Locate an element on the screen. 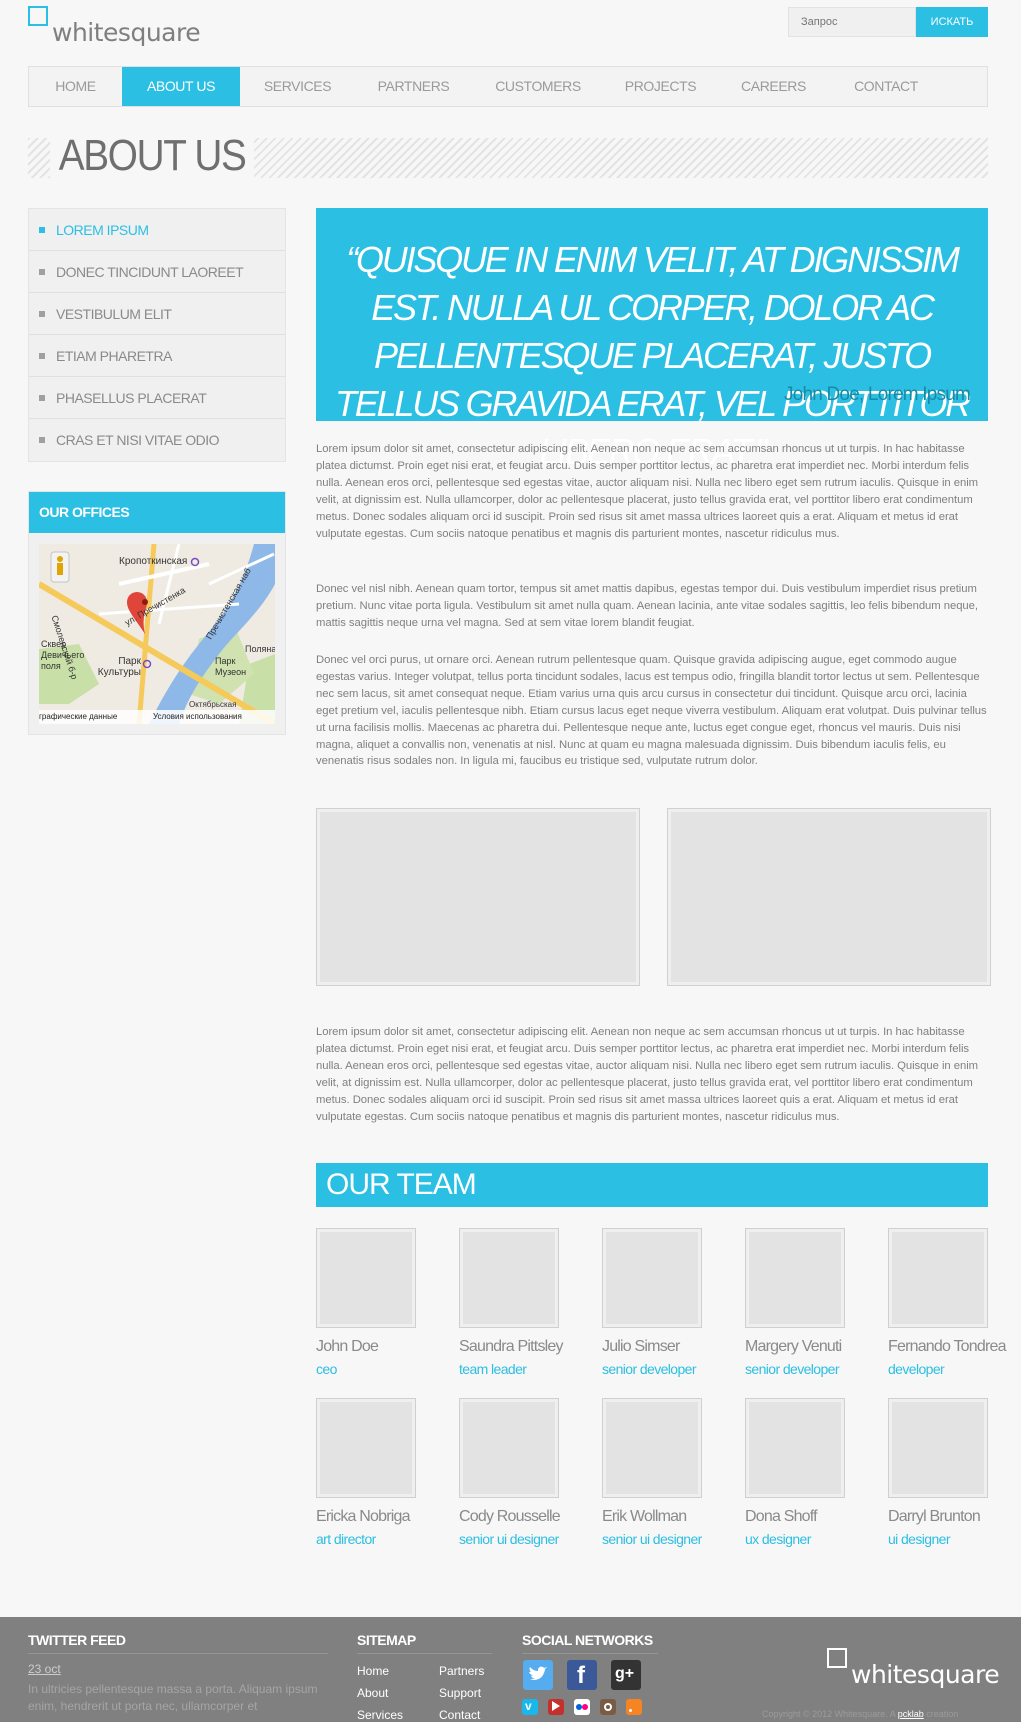  team-member: Fernando Tondrea developer is located at coordinates (947, 1302).